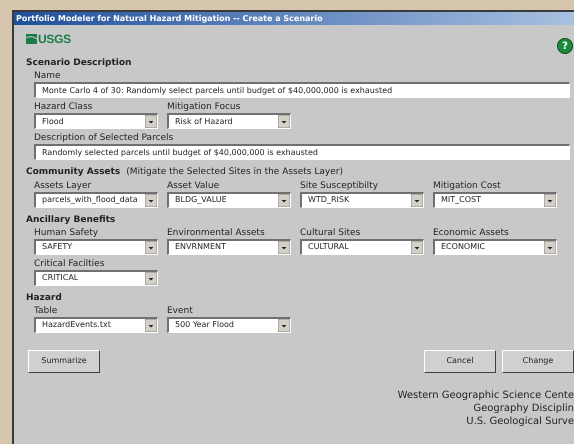 This screenshot has height=444, width=574. I want to click on field-label: Event, so click(180, 310).